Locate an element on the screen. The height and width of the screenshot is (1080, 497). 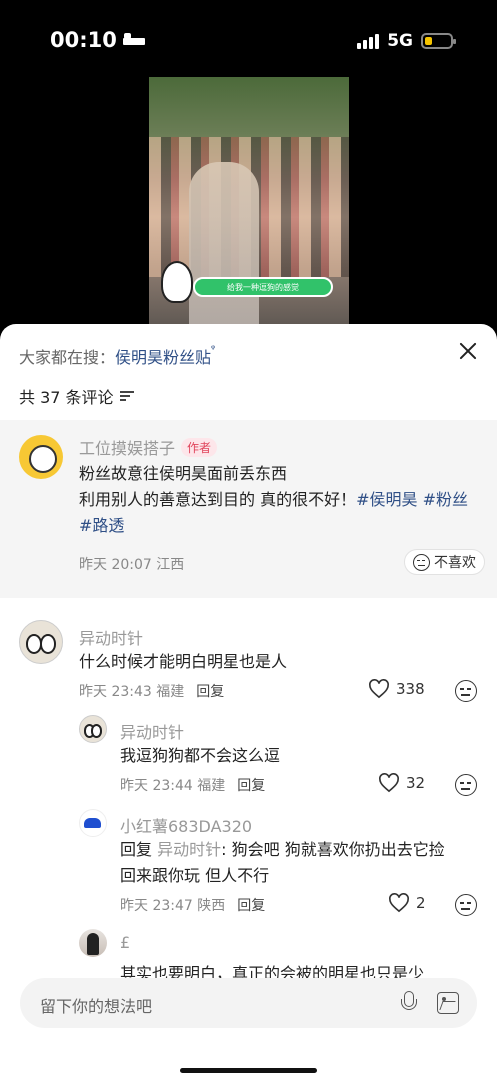
video-caption-sticker: 给我一种逗狗的感觉 is located at coordinates (263, 287).